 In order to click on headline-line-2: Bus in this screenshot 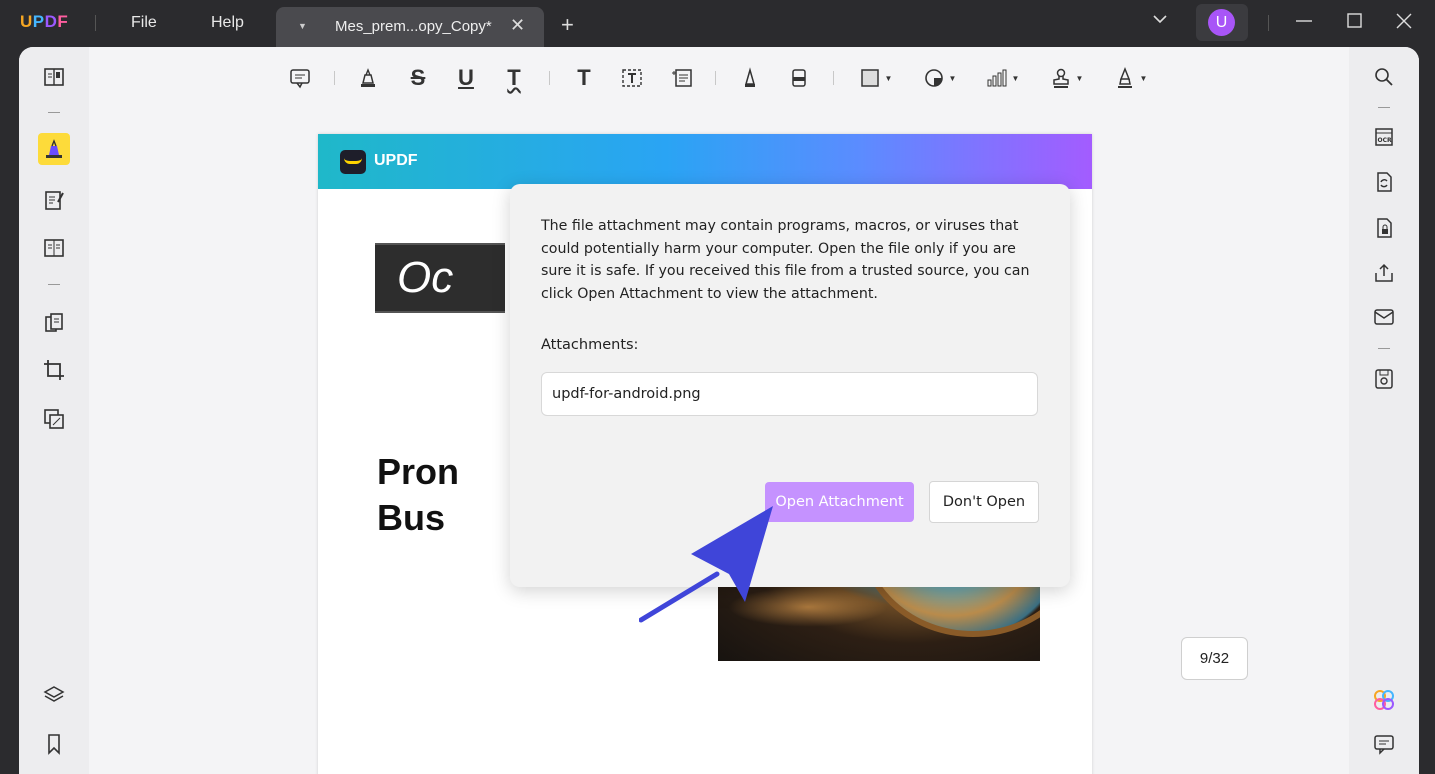, I will do `click(411, 517)`.